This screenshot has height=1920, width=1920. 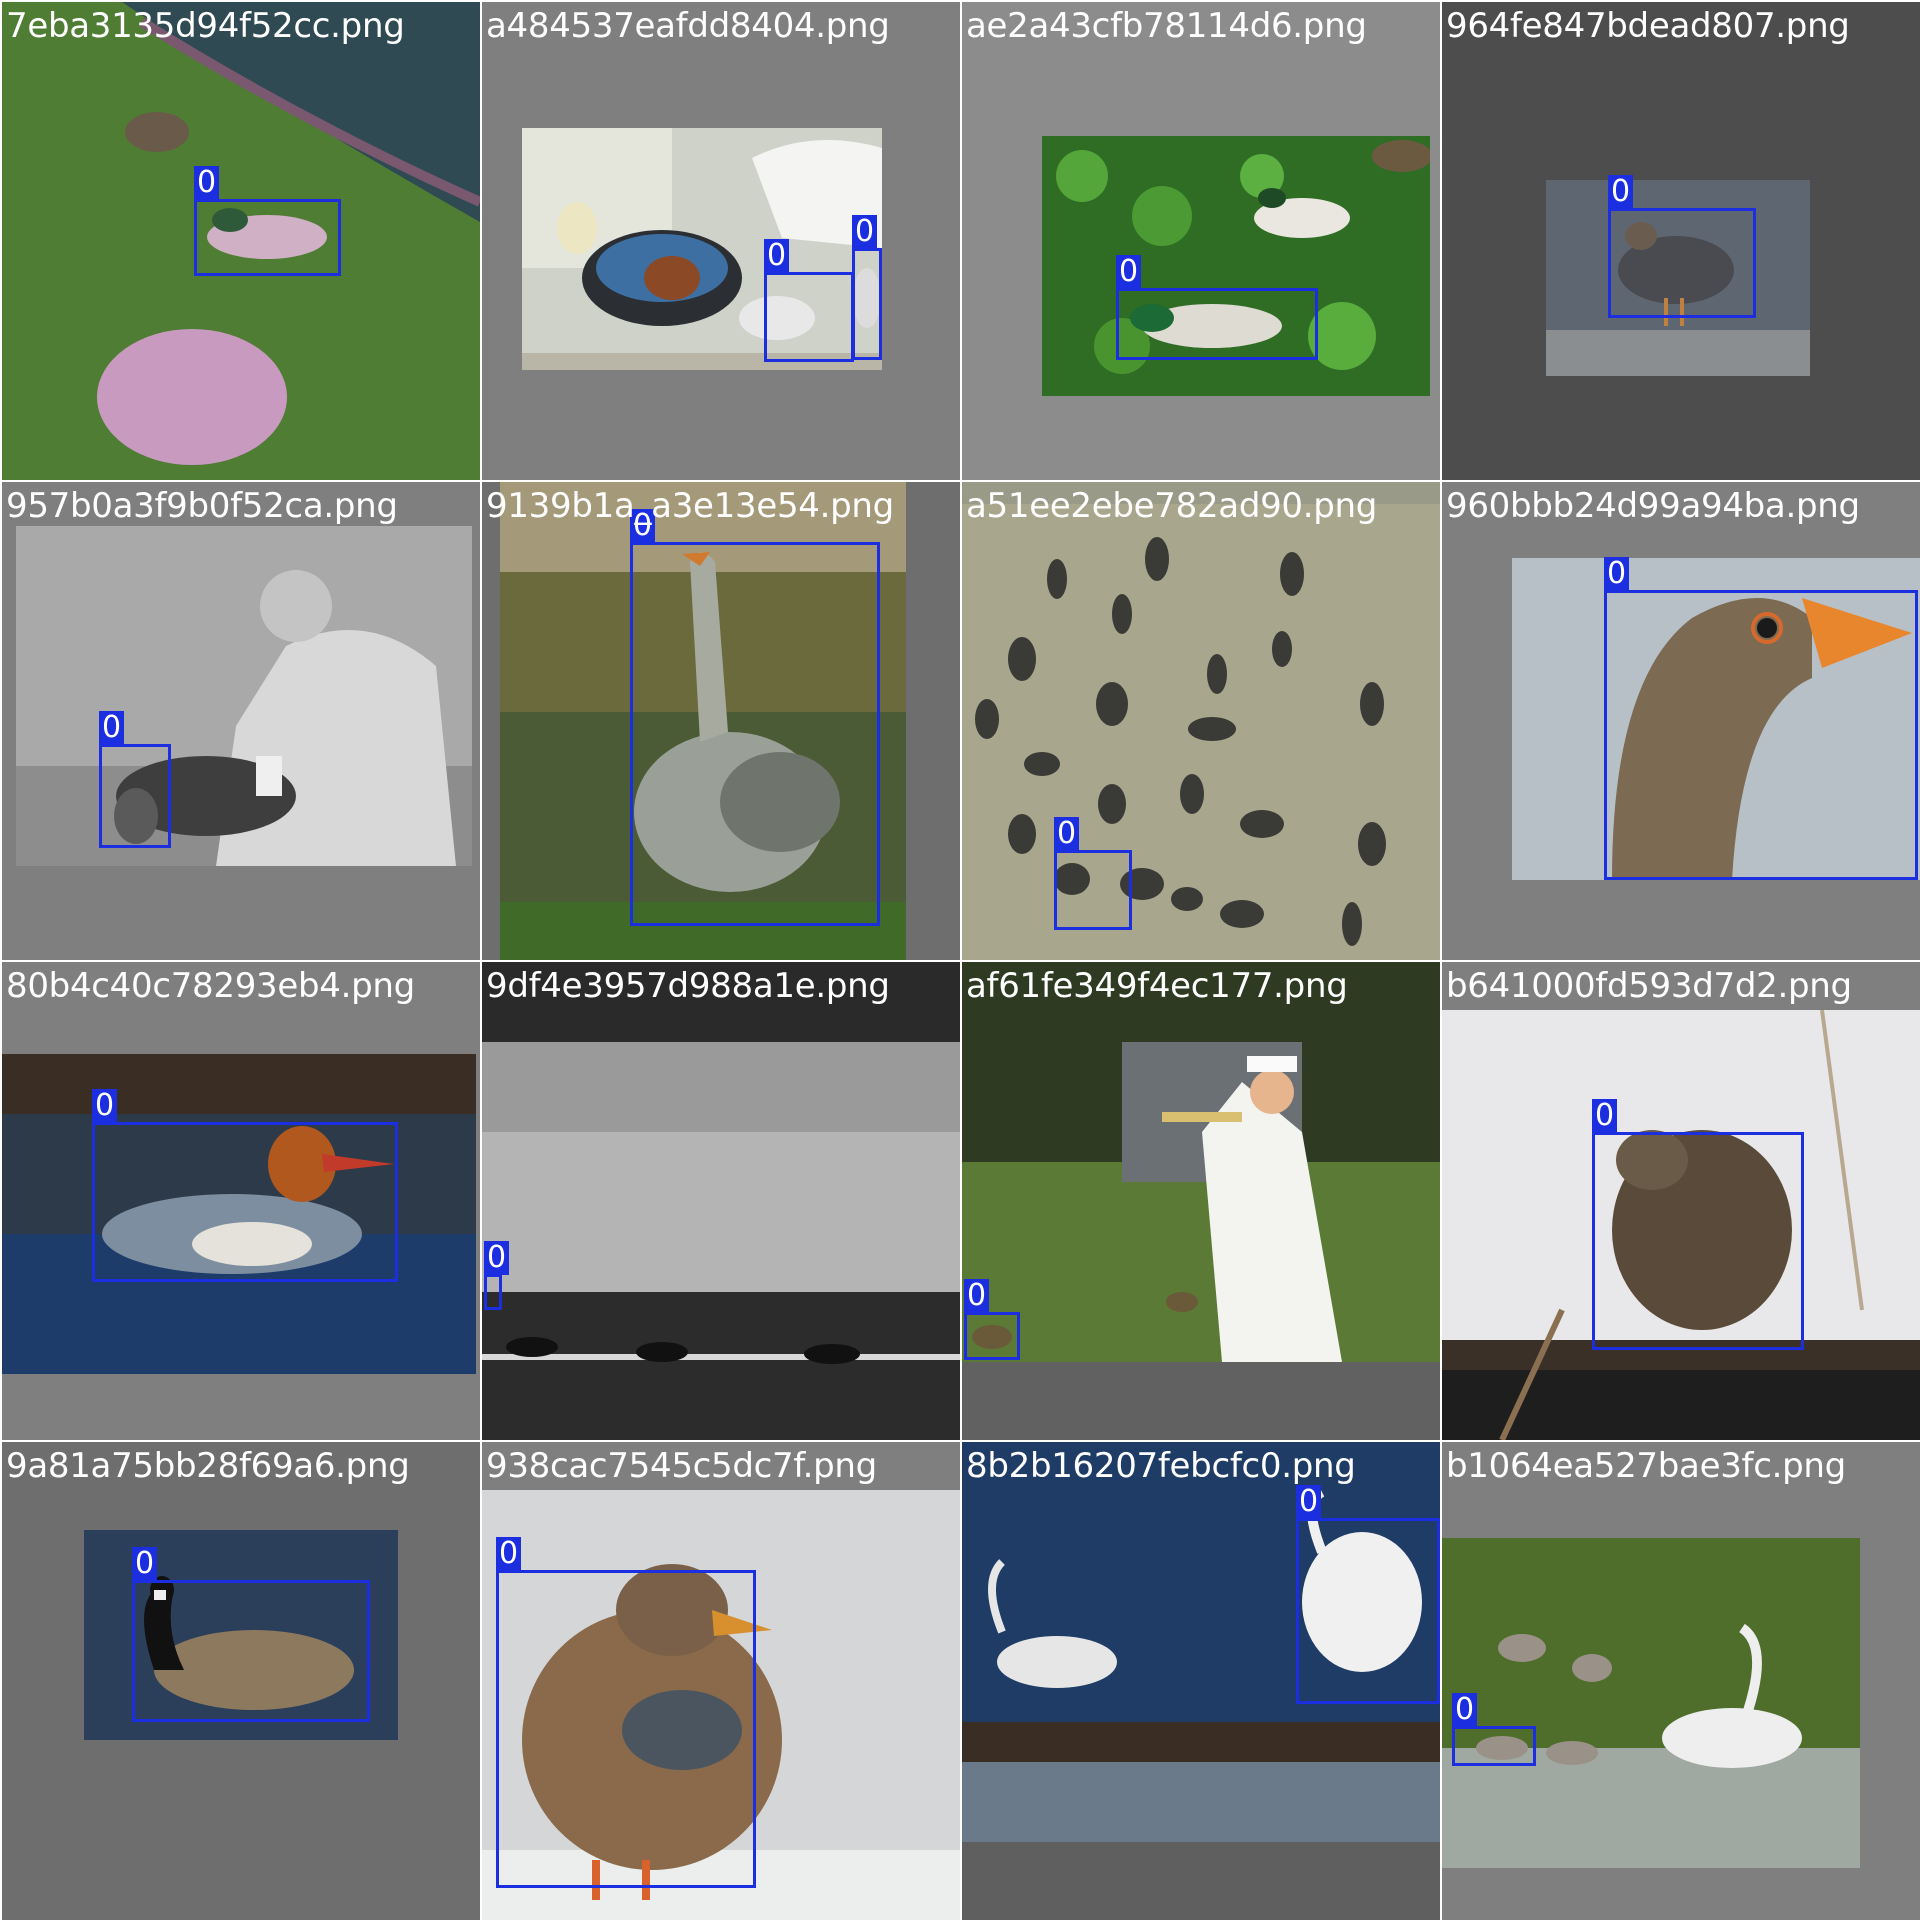 I want to click on photo-man-with-duck, so click(x=244, y=696).